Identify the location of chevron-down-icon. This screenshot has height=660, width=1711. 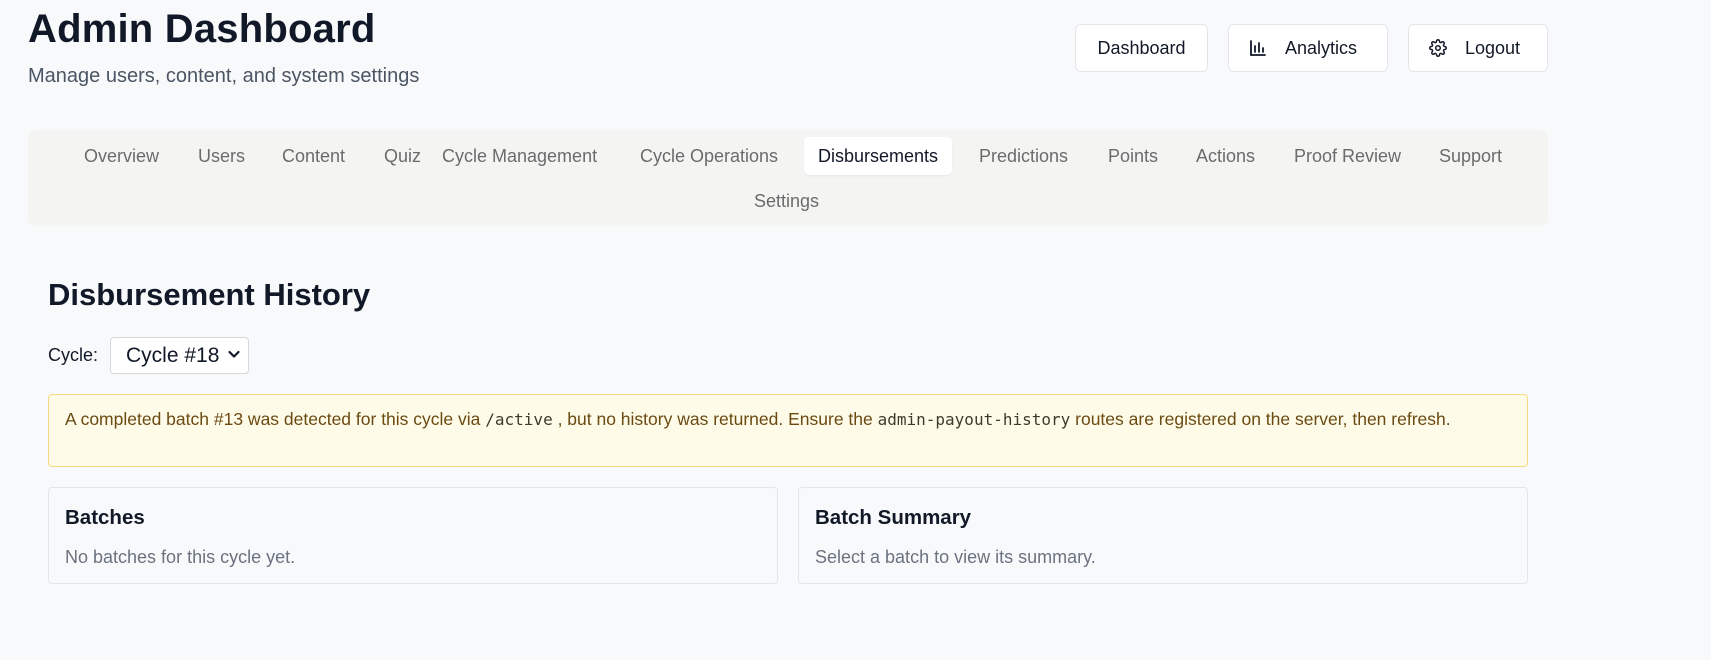
(234, 356).